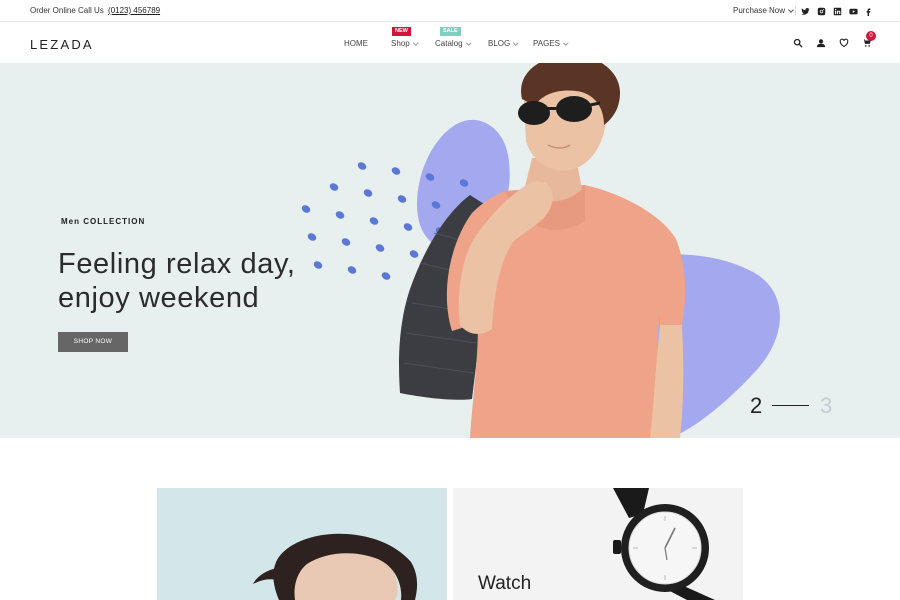  Describe the element at coordinates (401, 31) in the screenshot. I see `new-badge: NEW` at that location.